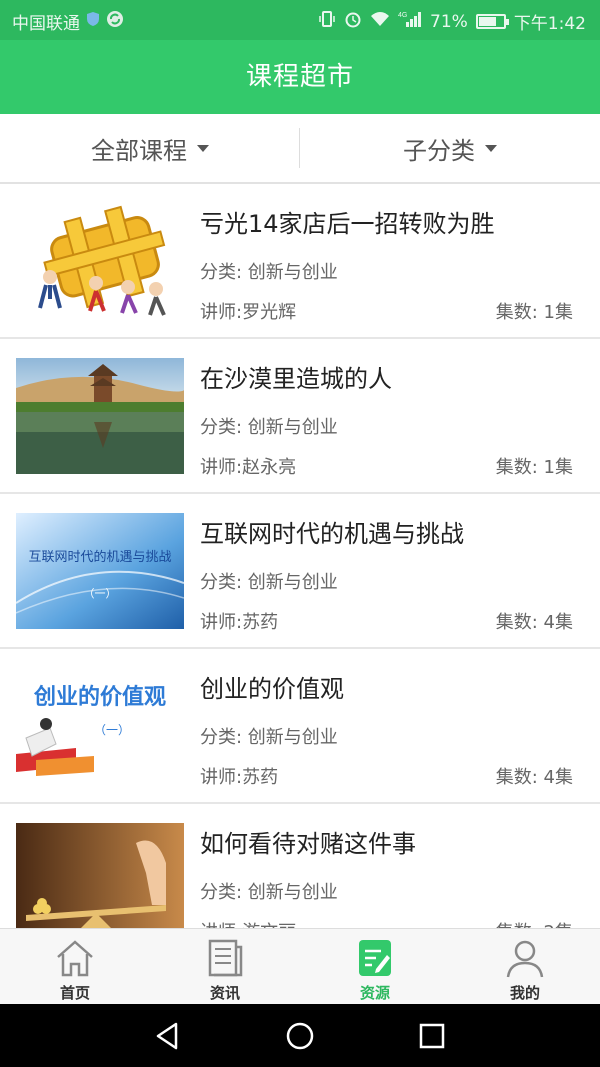 This screenshot has height=1067, width=600. Describe the element at coordinates (353, 21) in the screenshot. I see `alarm-icon` at that location.